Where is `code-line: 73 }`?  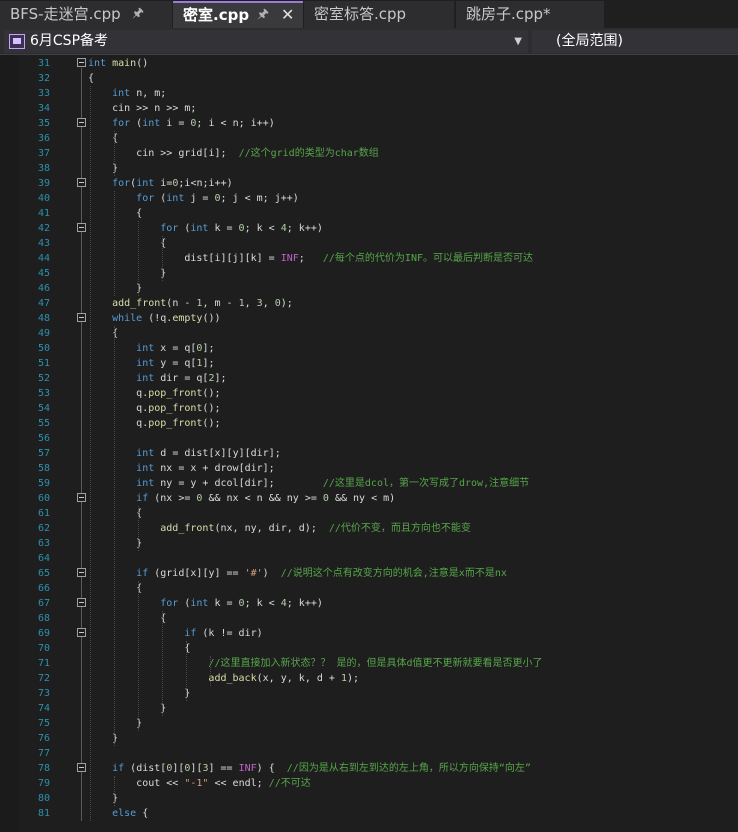
code-line: 73 } is located at coordinates (369, 693).